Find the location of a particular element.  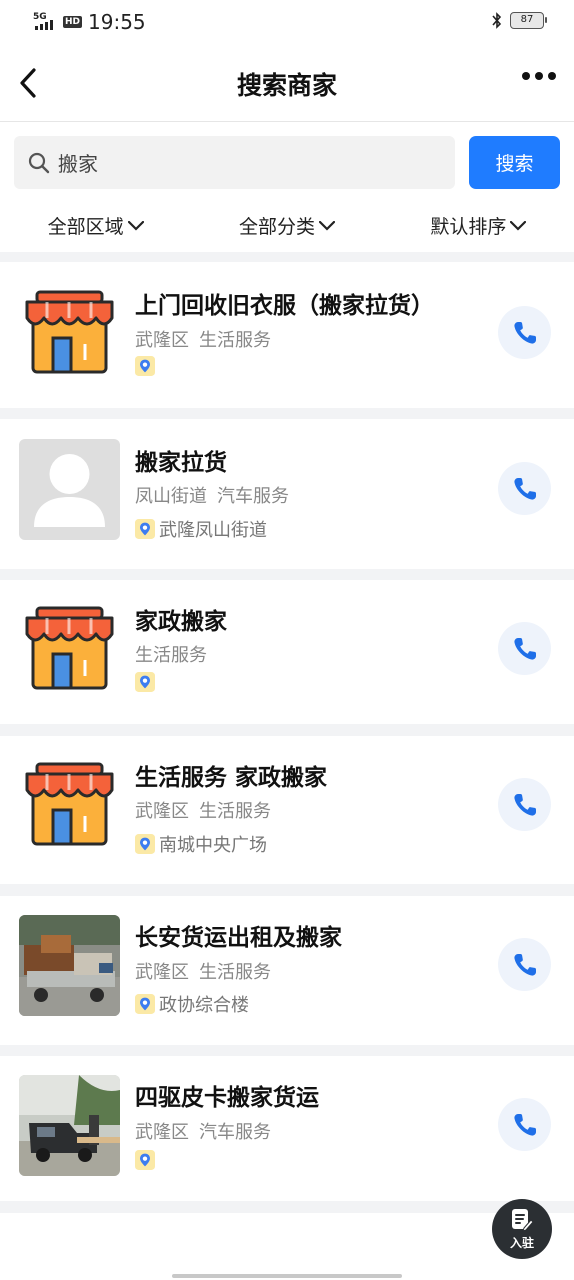

search-box is located at coordinates (234, 162).